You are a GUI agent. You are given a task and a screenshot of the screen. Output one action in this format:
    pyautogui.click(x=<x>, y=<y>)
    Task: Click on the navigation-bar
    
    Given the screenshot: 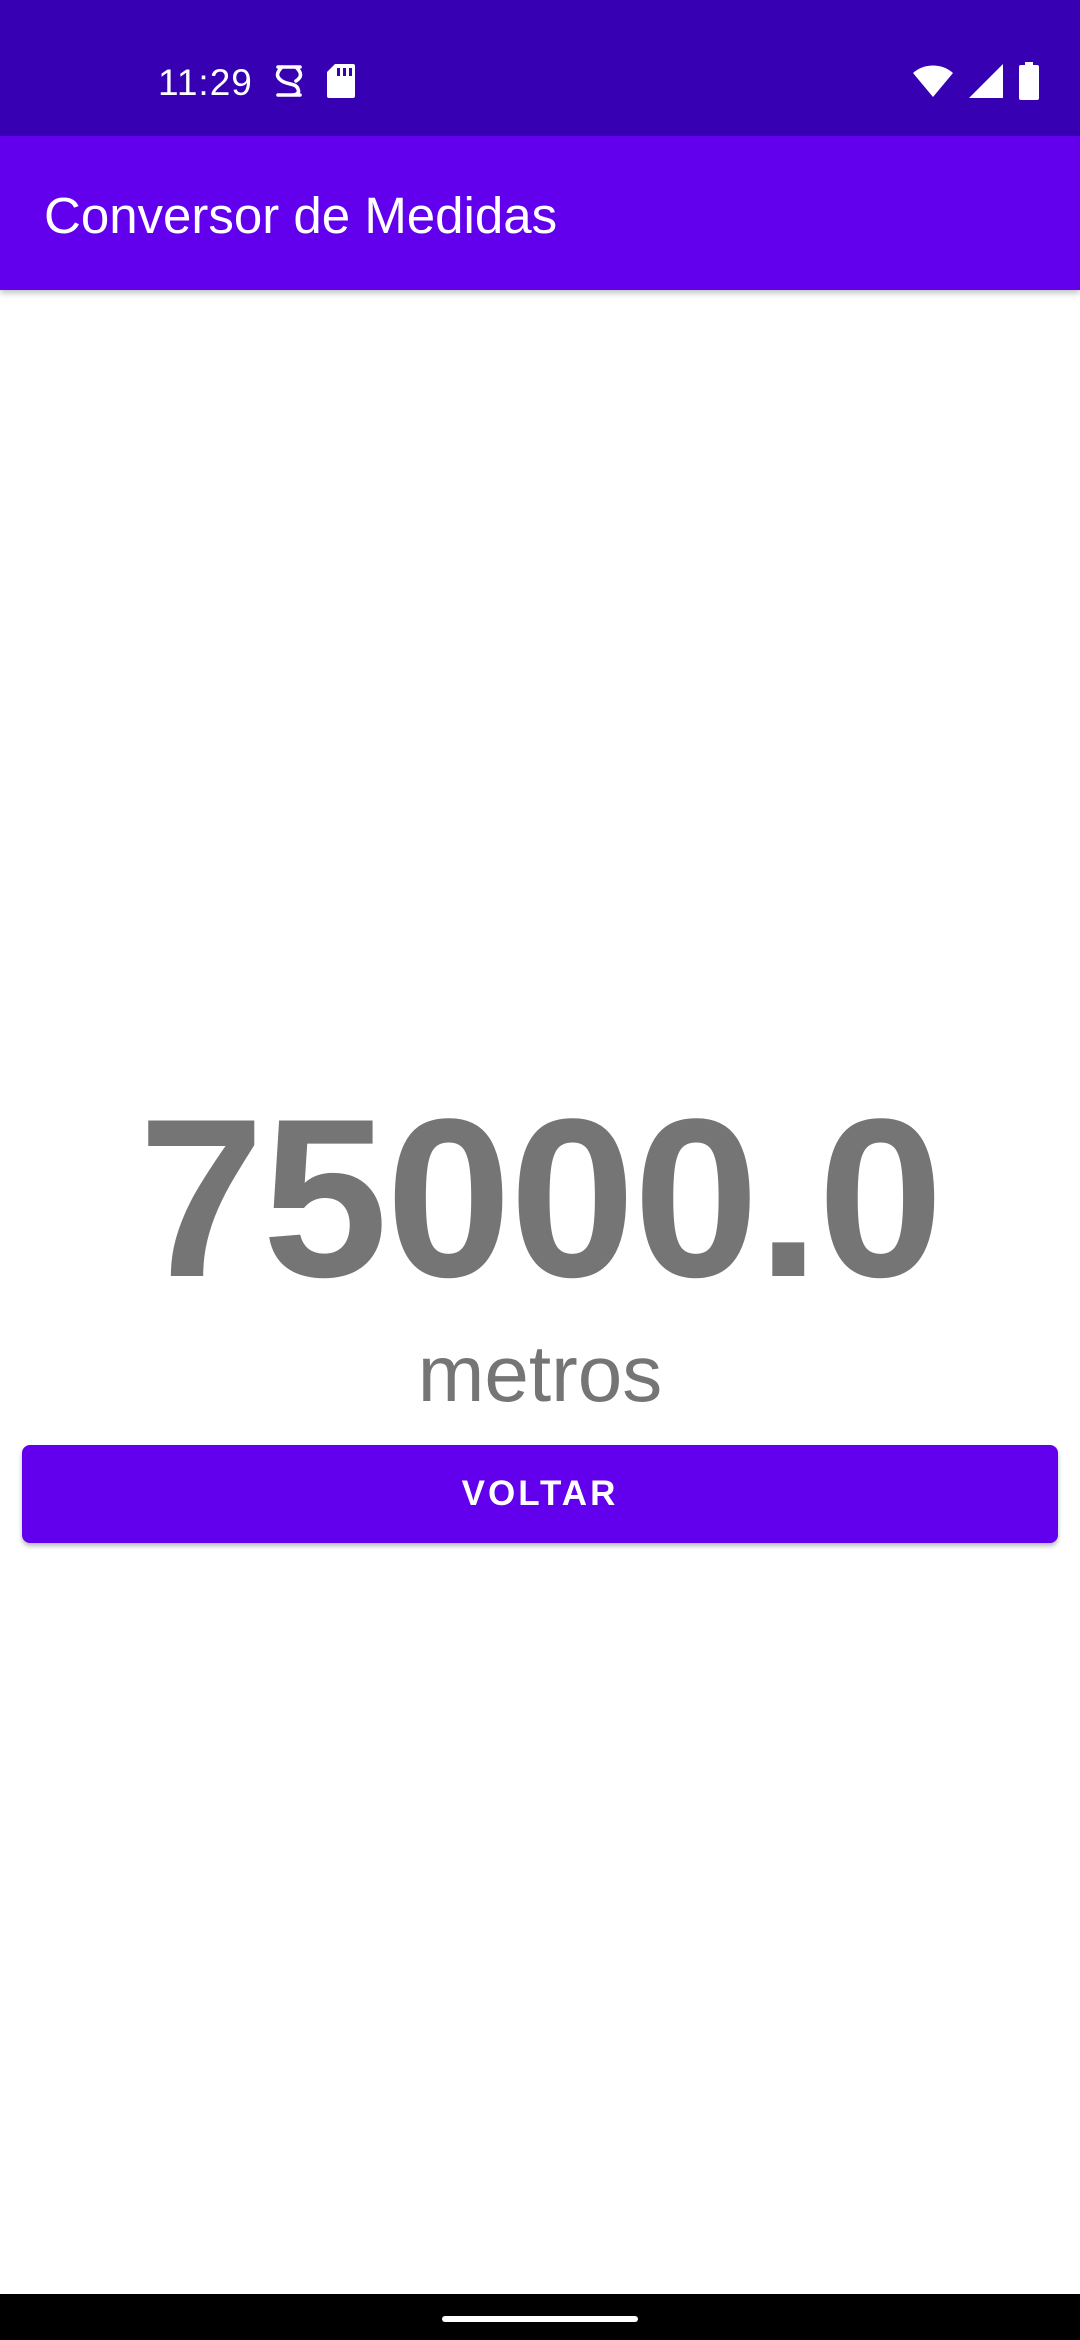 What is the action you would take?
    pyautogui.click(x=540, y=2317)
    